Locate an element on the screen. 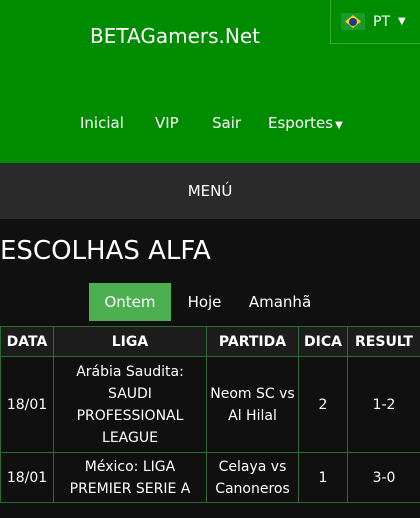 The width and height of the screenshot is (420, 518). column-header-dica: DICA is located at coordinates (323, 341).